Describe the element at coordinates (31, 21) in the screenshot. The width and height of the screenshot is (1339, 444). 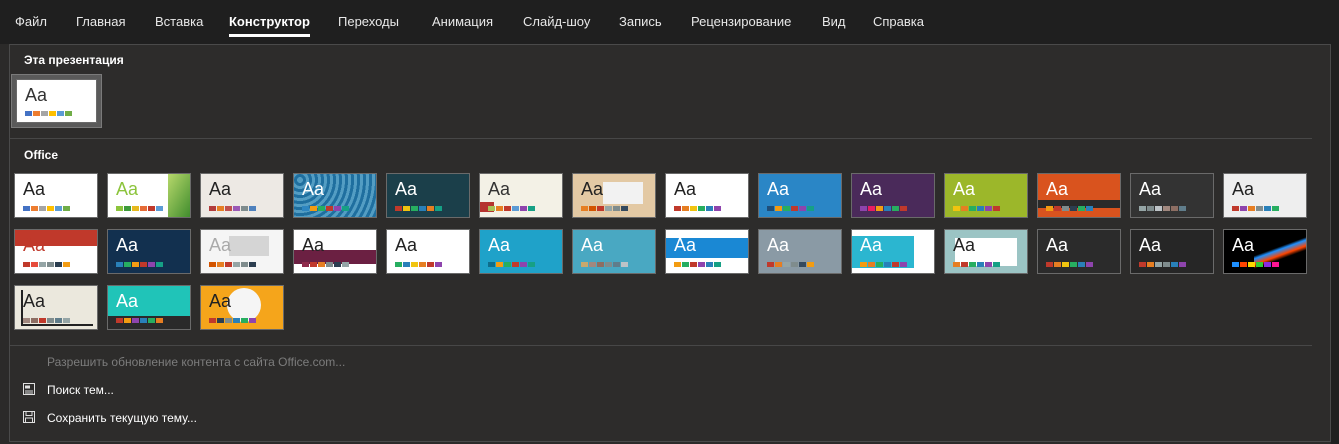
I see `tab-file: Файл` at that location.